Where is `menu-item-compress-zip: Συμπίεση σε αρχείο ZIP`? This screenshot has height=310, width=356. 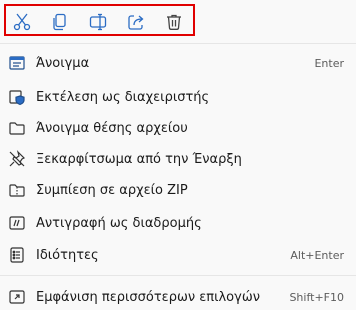 menu-item-compress-zip: Συμπίεση σε αρχείο ZIP is located at coordinates (178, 190).